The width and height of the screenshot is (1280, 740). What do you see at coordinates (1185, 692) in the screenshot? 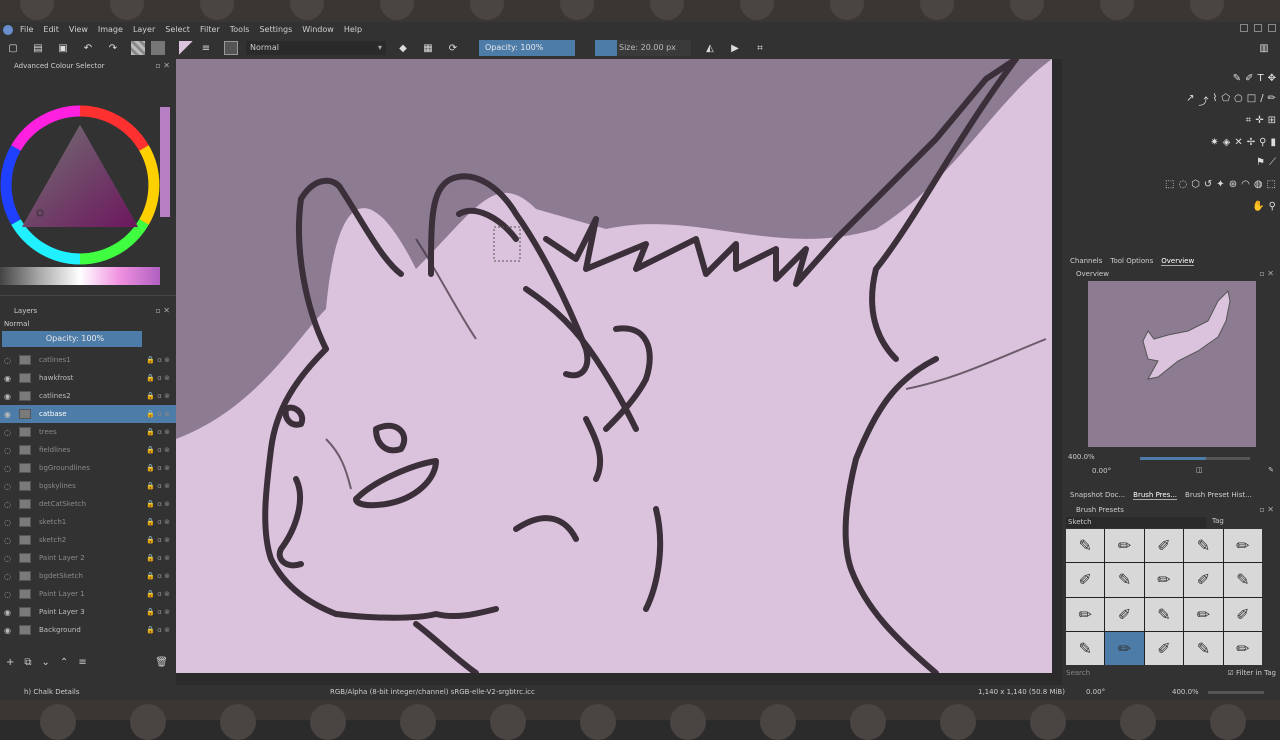
I see `status-zoom: 400.0%` at bounding box center [1185, 692].